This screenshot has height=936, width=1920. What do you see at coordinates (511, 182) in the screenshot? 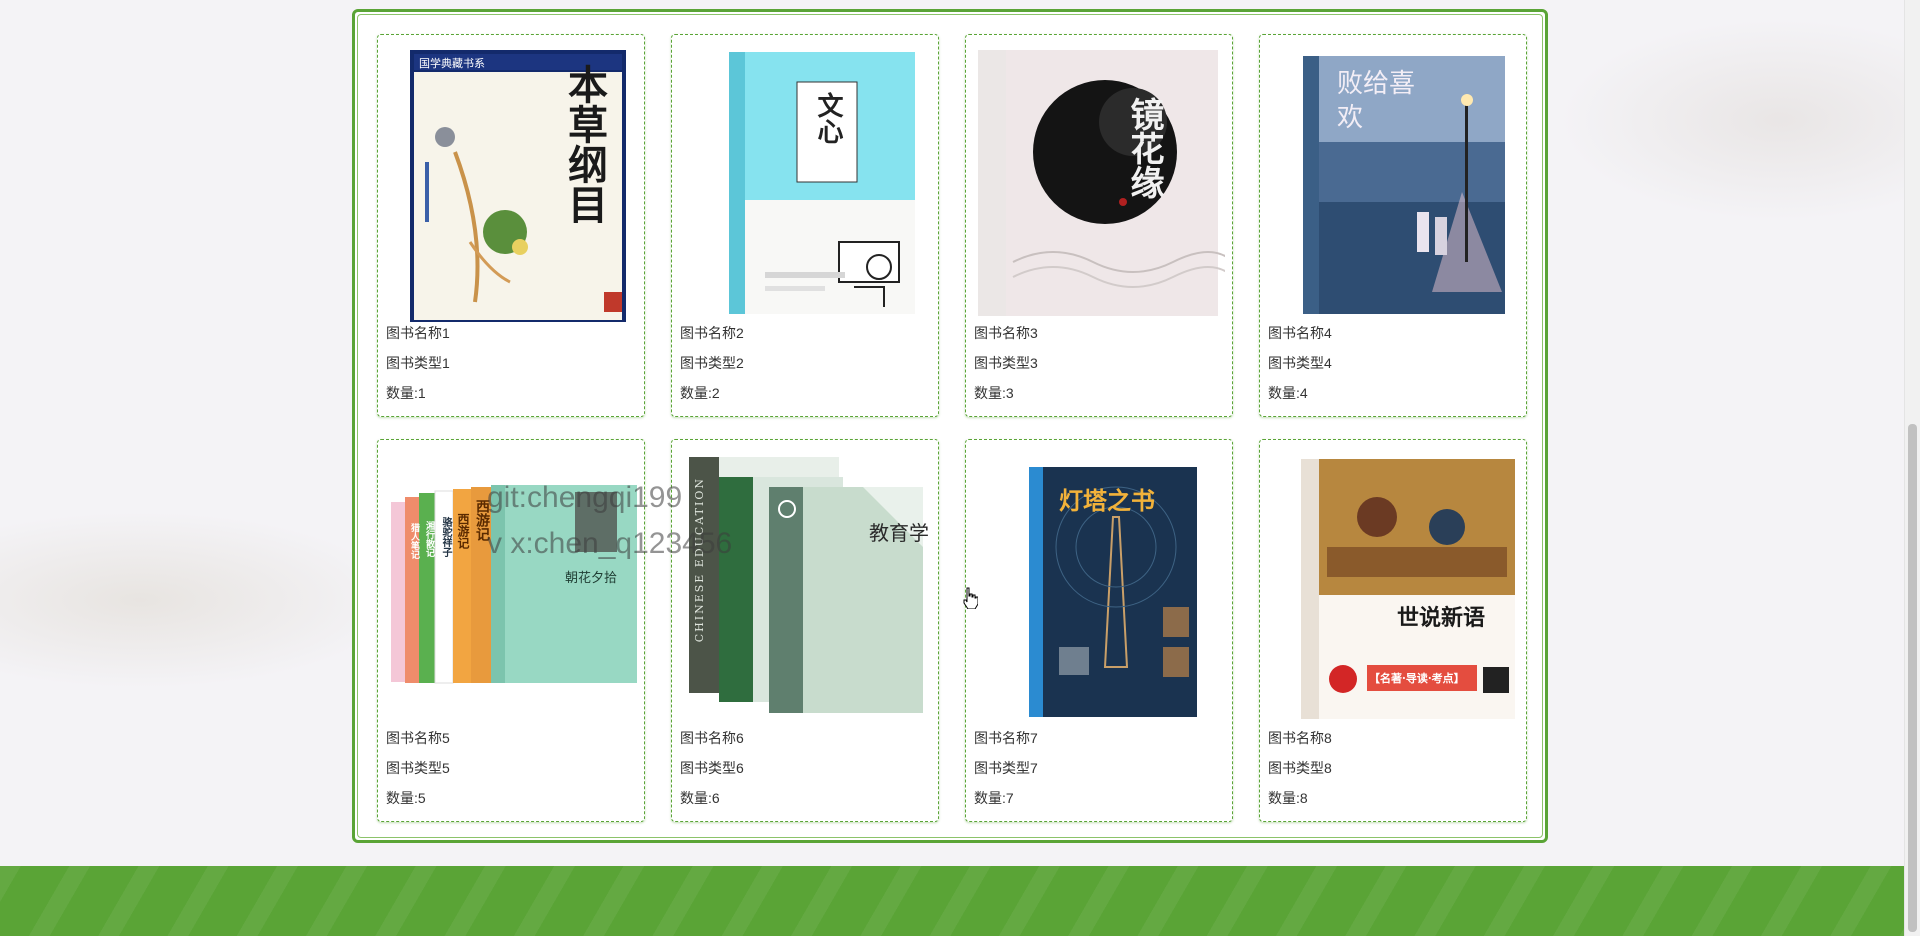
I see `book-cover-1: 本草纲目 国学典藏书系` at bounding box center [511, 182].